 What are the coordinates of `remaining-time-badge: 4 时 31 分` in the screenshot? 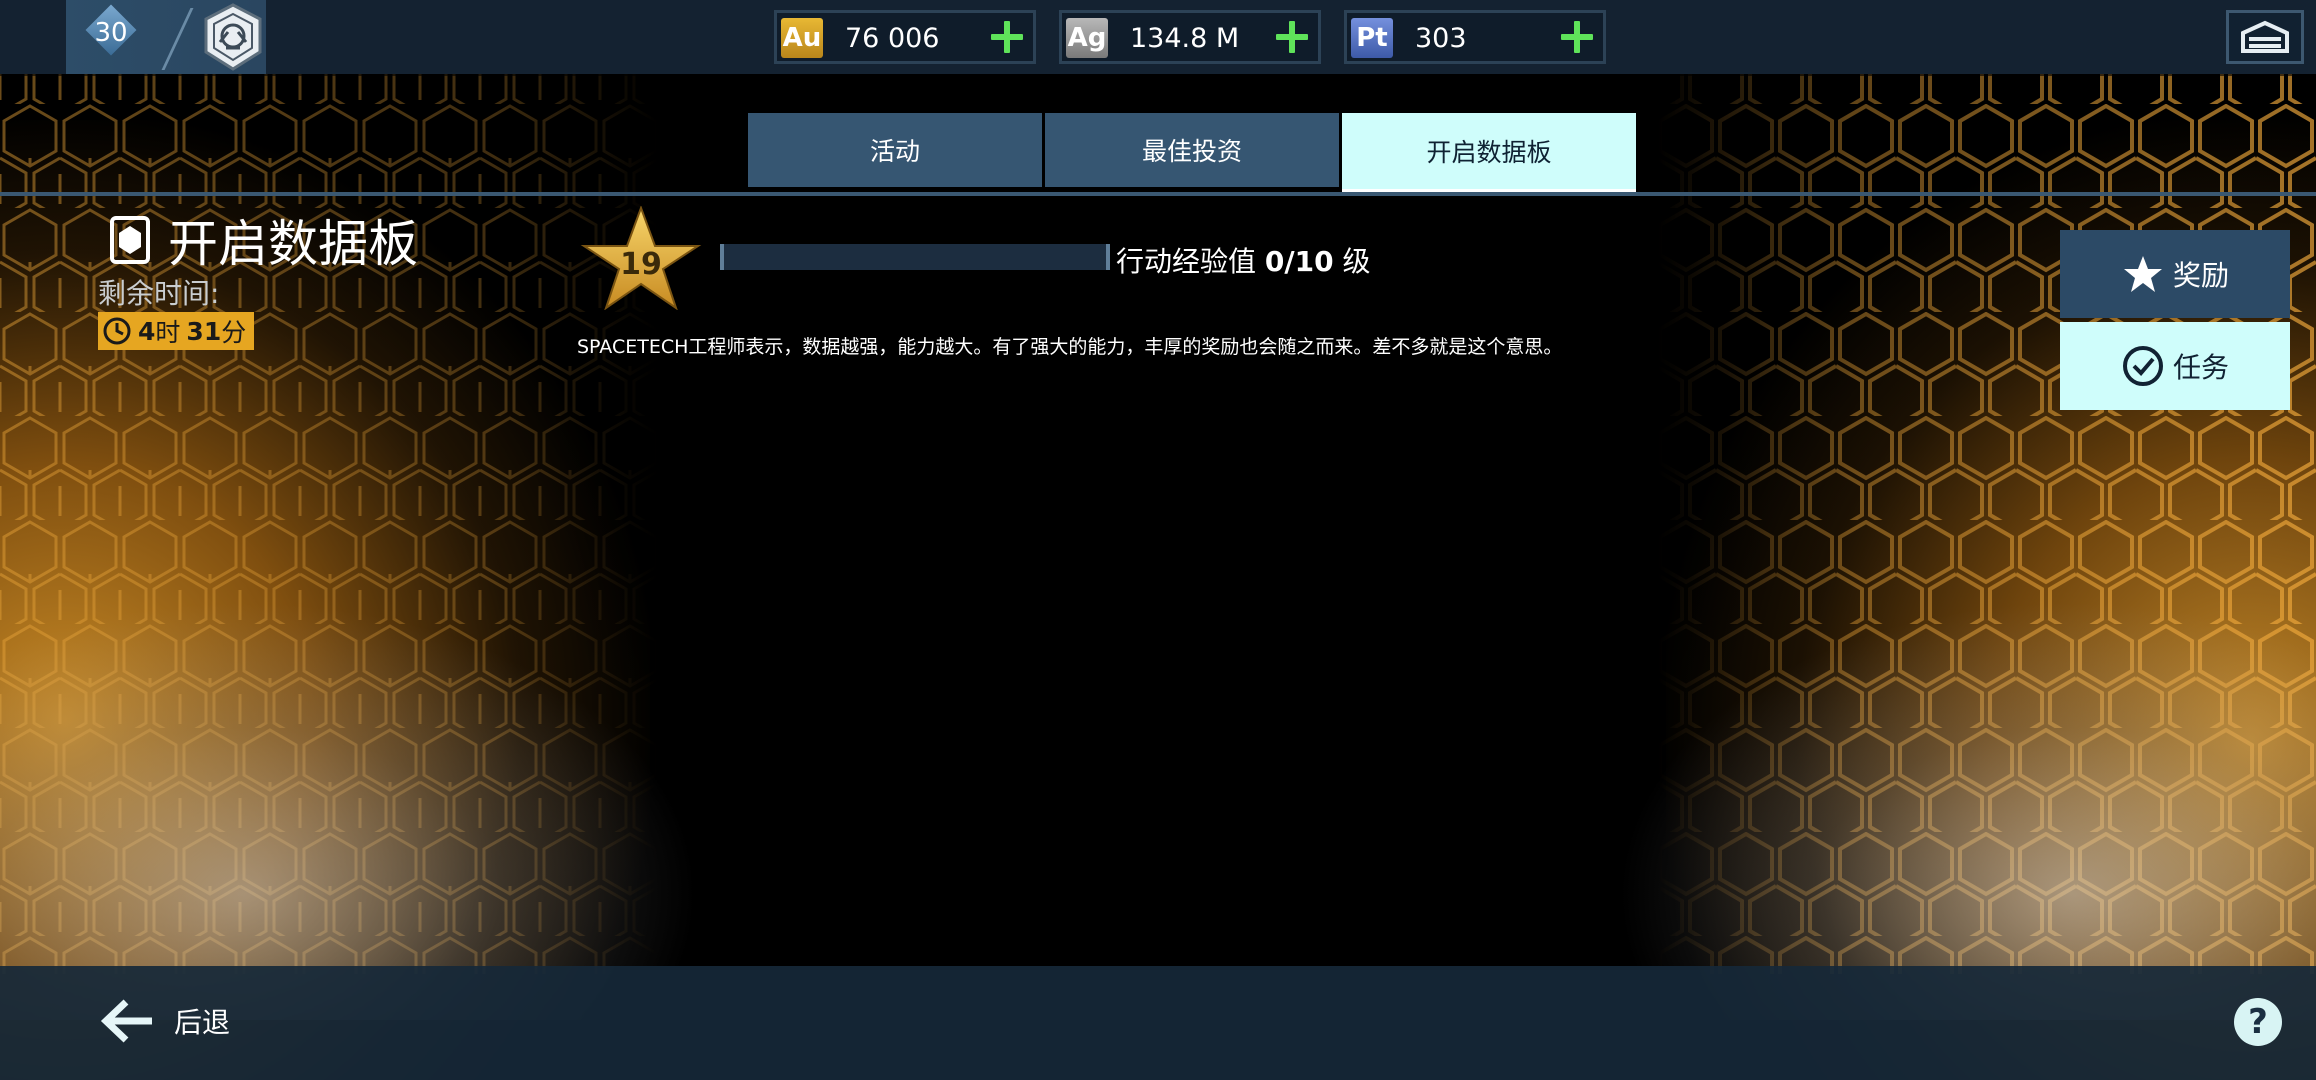 It's located at (176, 331).